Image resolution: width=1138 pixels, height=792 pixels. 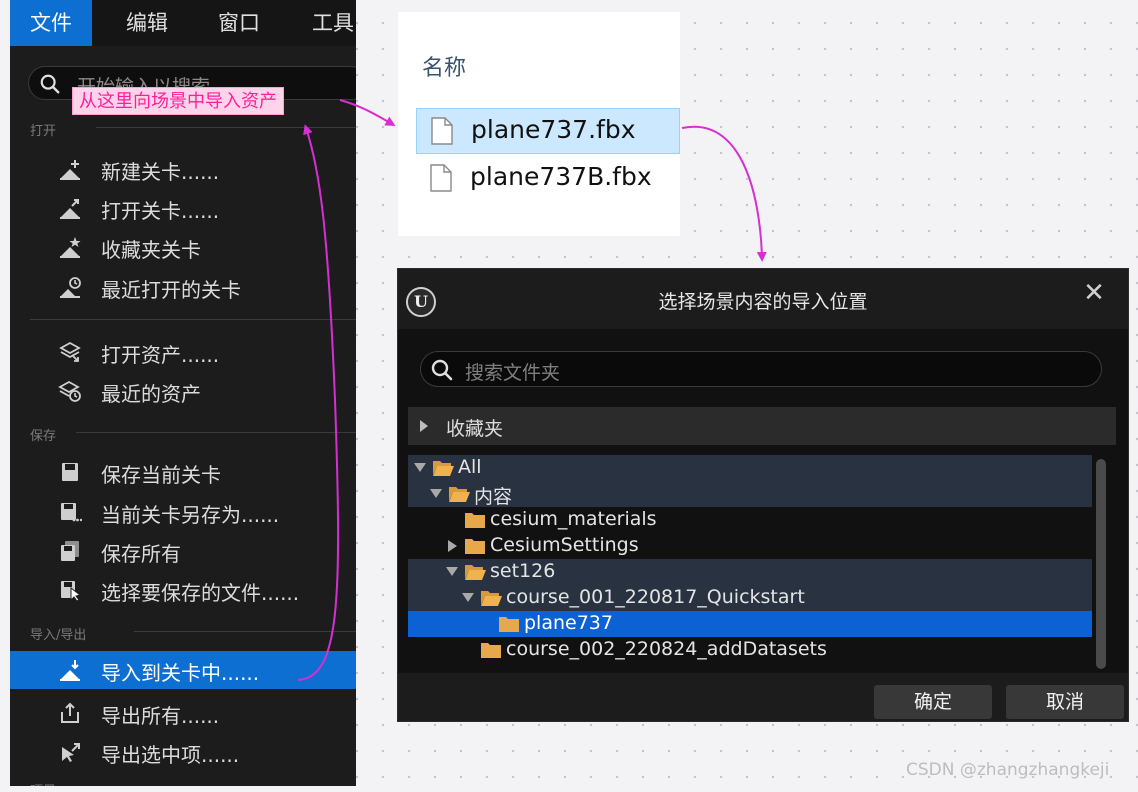 I want to click on tree-item-course-001: course_001_220817_Quickstart, so click(x=750, y=598).